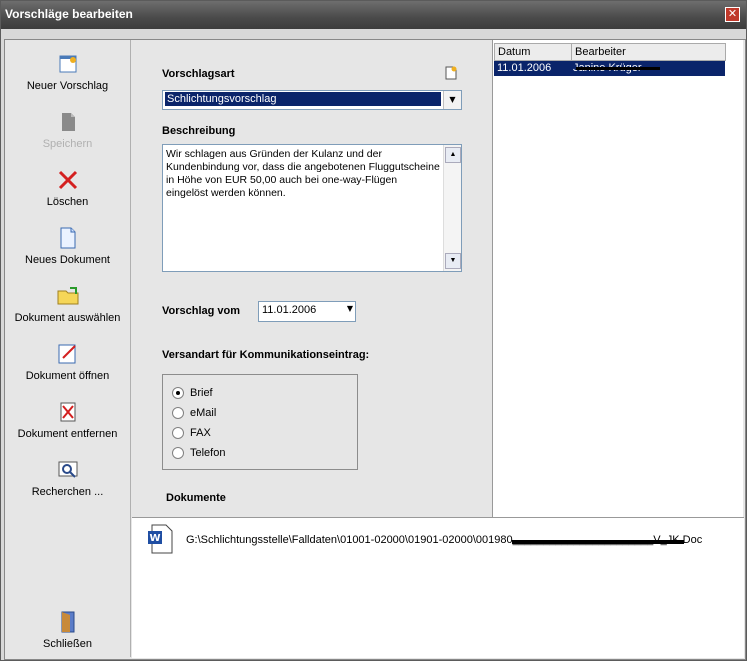 The height and width of the screenshot is (661, 747). What do you see at coordinates (178, 433) in the screenshot?
I see `radio-dot-fax` at bounding box center [178, 433].